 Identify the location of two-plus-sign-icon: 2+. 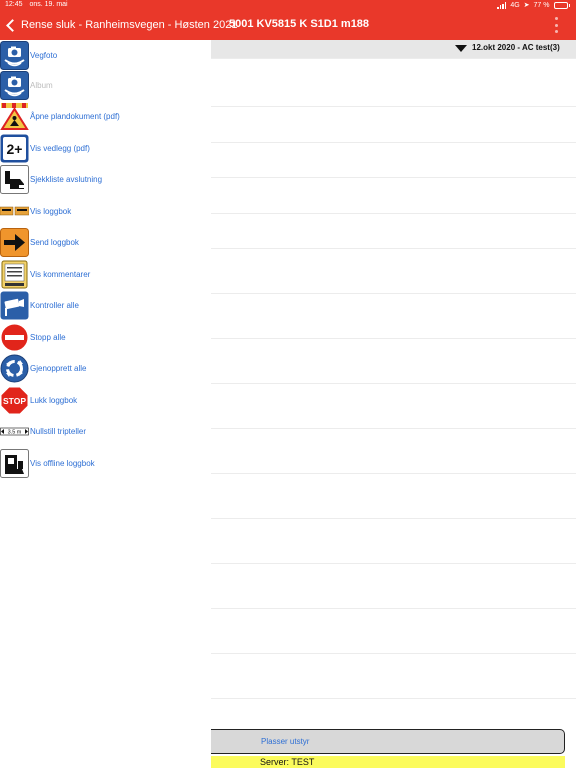
(14, 148).